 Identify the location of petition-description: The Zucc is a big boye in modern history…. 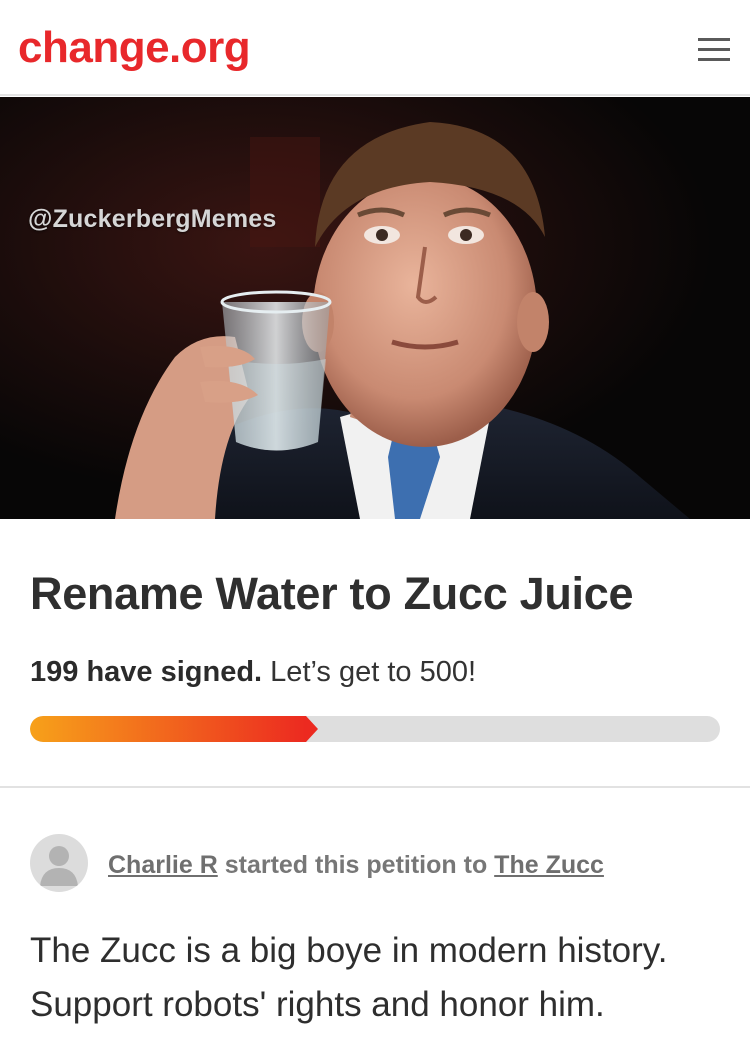
(380, 978).